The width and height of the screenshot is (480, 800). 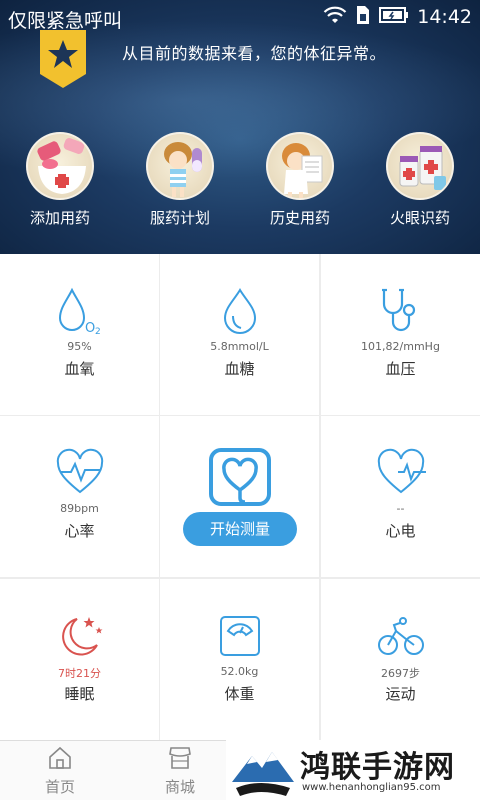 What do you see at coordinates (401, 473) in the screenshot?
I see `ecg-icon` at bounding box center [401, 473].